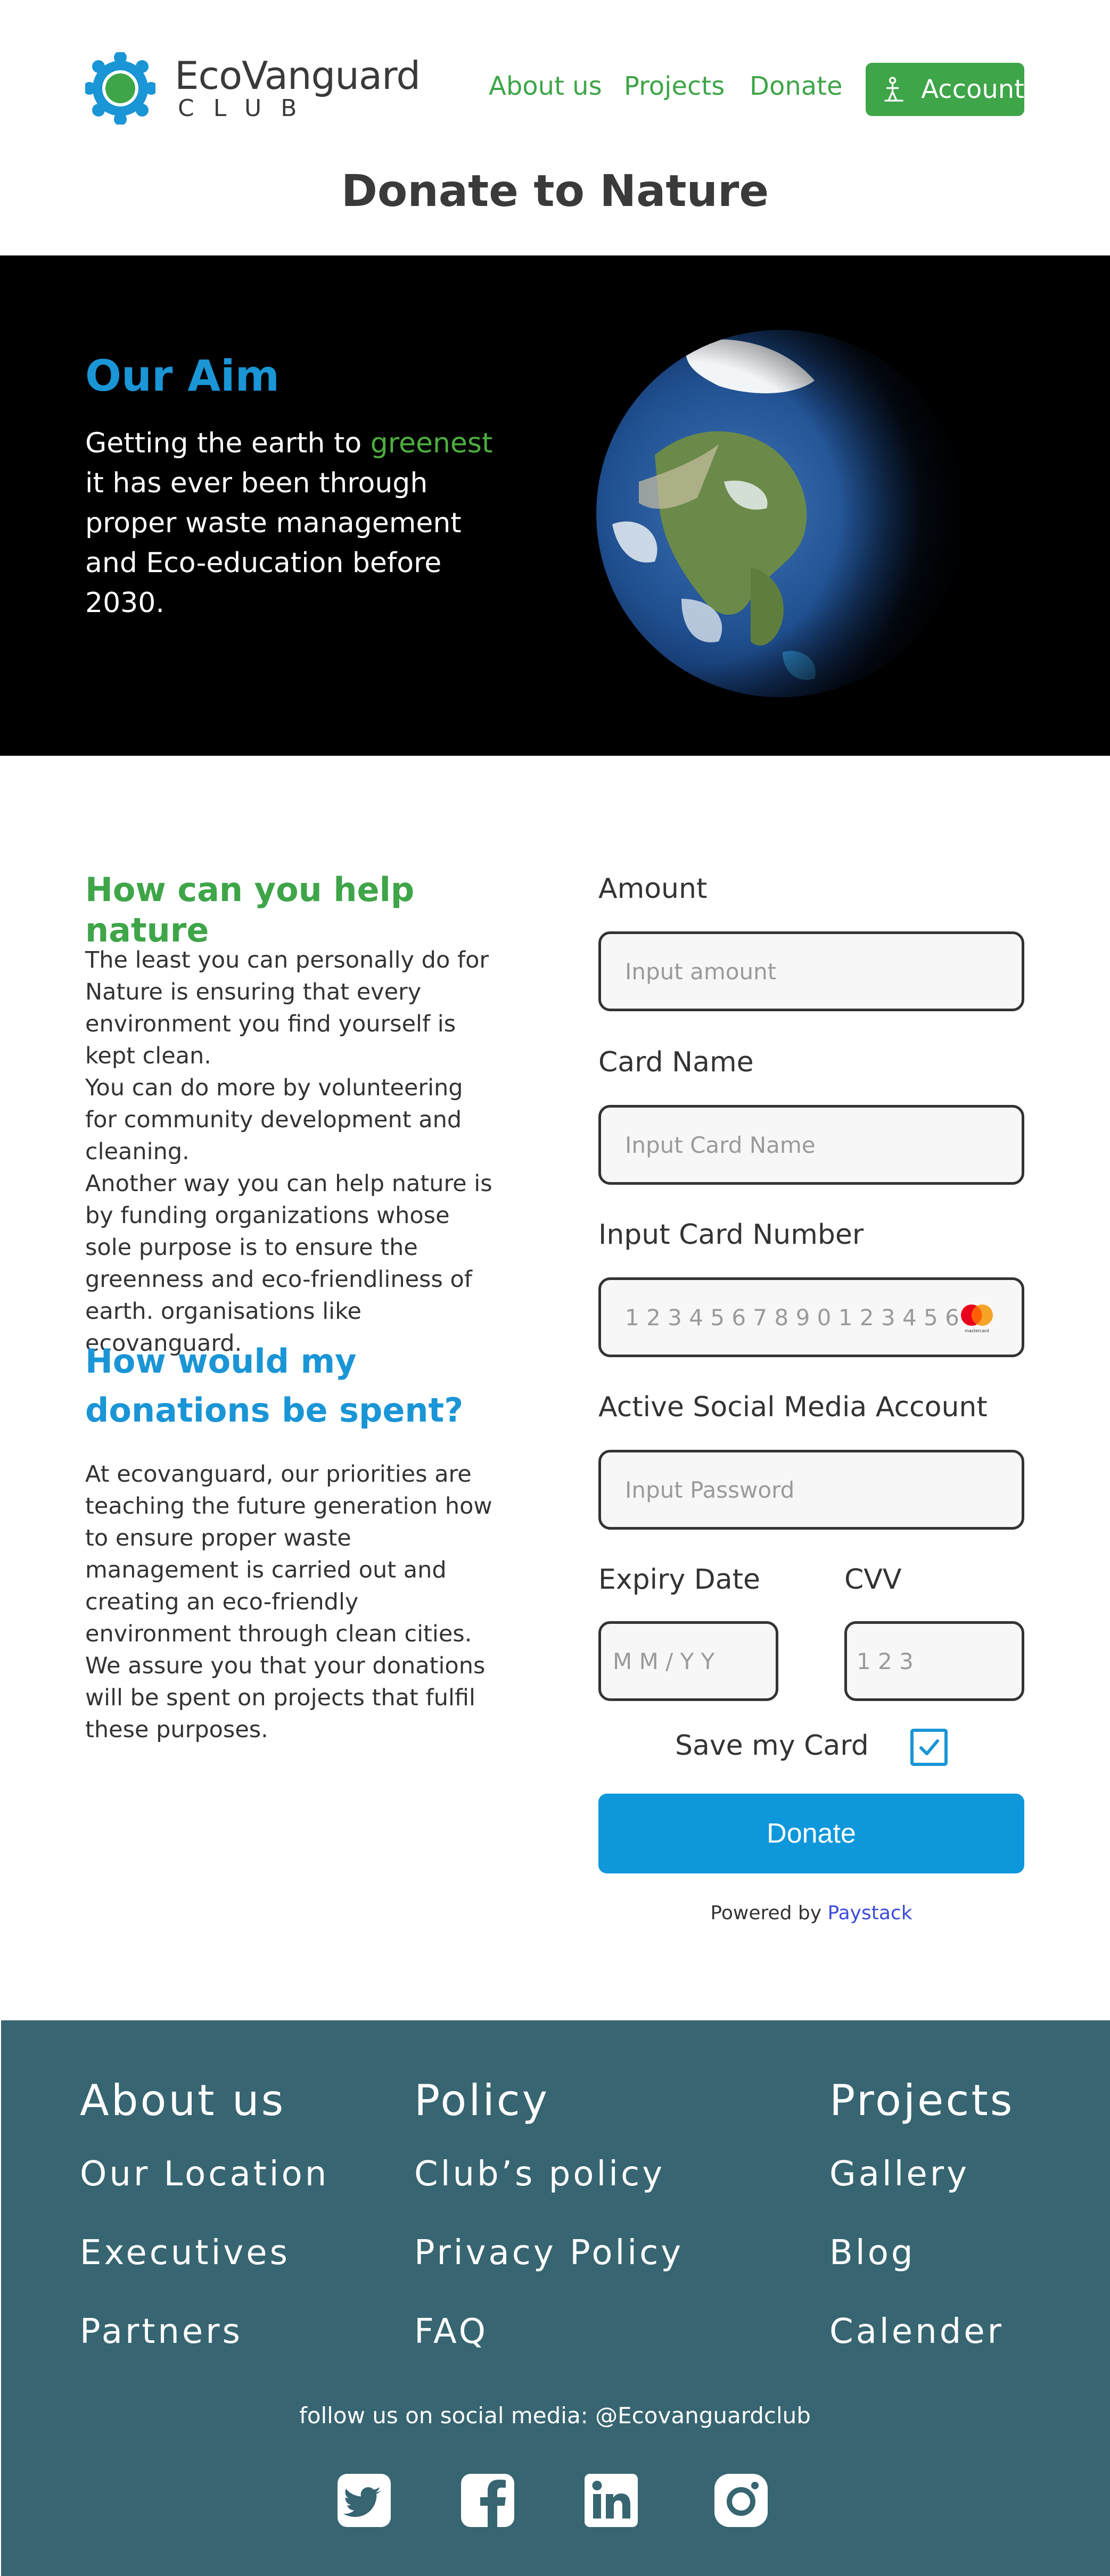  I want to click on footer-link-our-location: Our Location, so click(204, 2174).